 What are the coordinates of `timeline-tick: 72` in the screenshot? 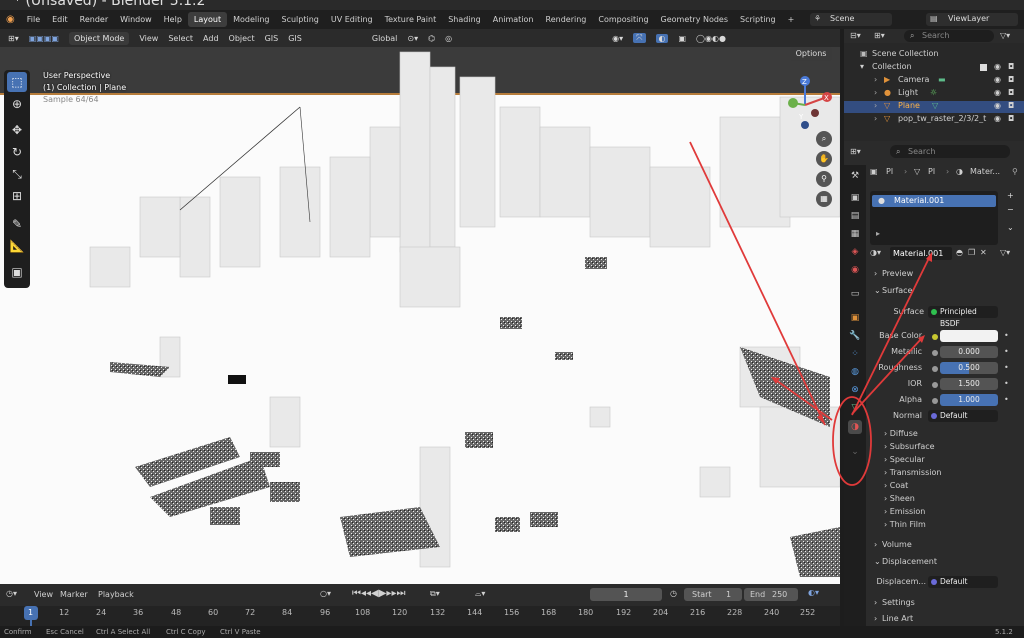 It's located at (250, 612).